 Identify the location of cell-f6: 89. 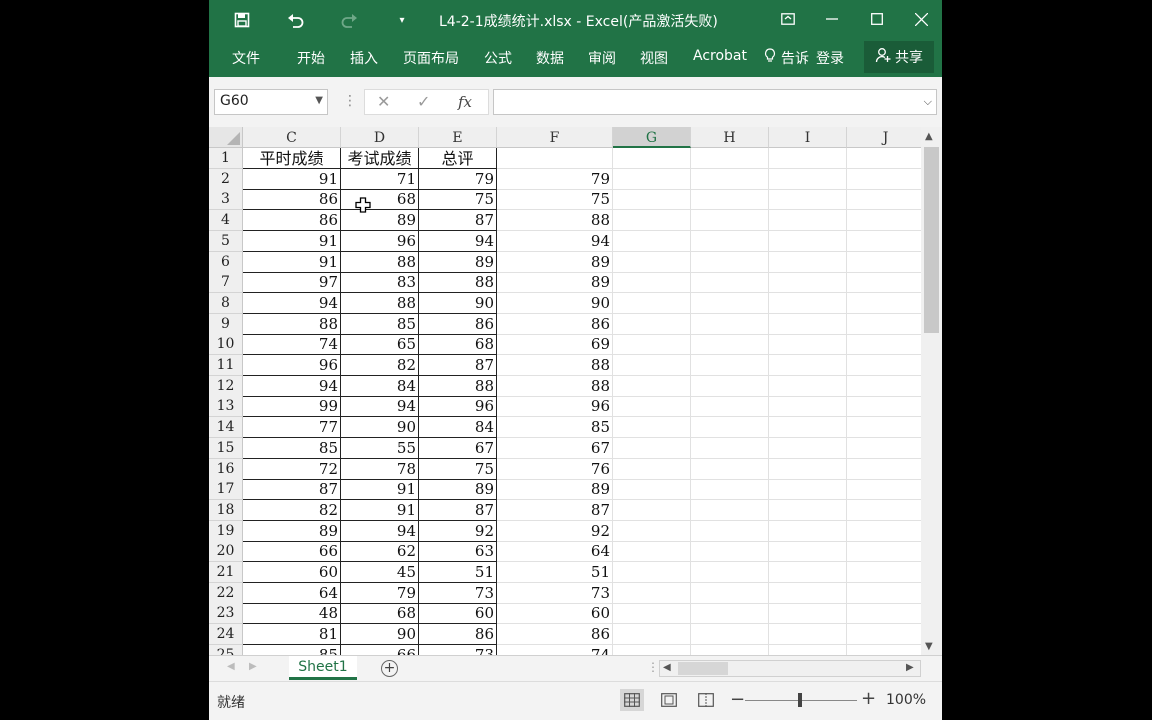
(555, 262).